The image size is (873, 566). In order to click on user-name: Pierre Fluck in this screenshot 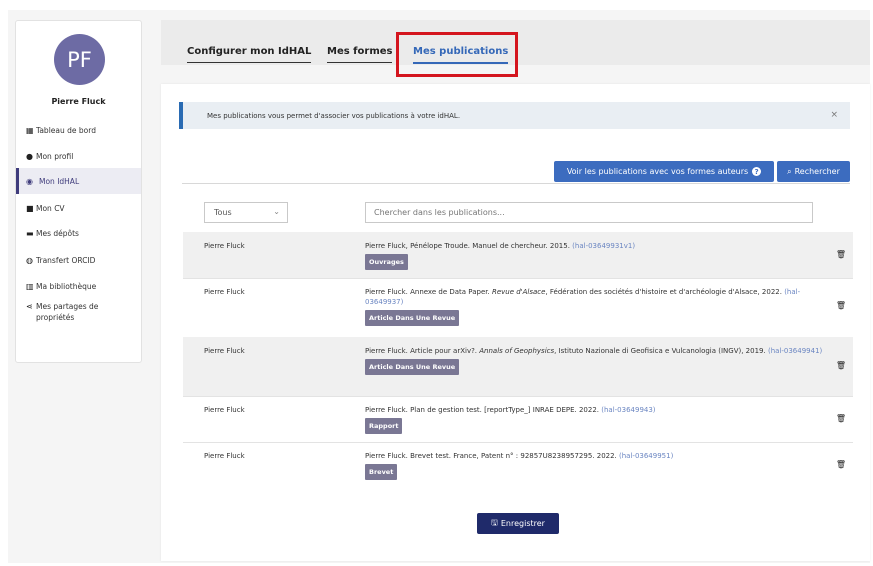, I will do `click(78, 101)`.